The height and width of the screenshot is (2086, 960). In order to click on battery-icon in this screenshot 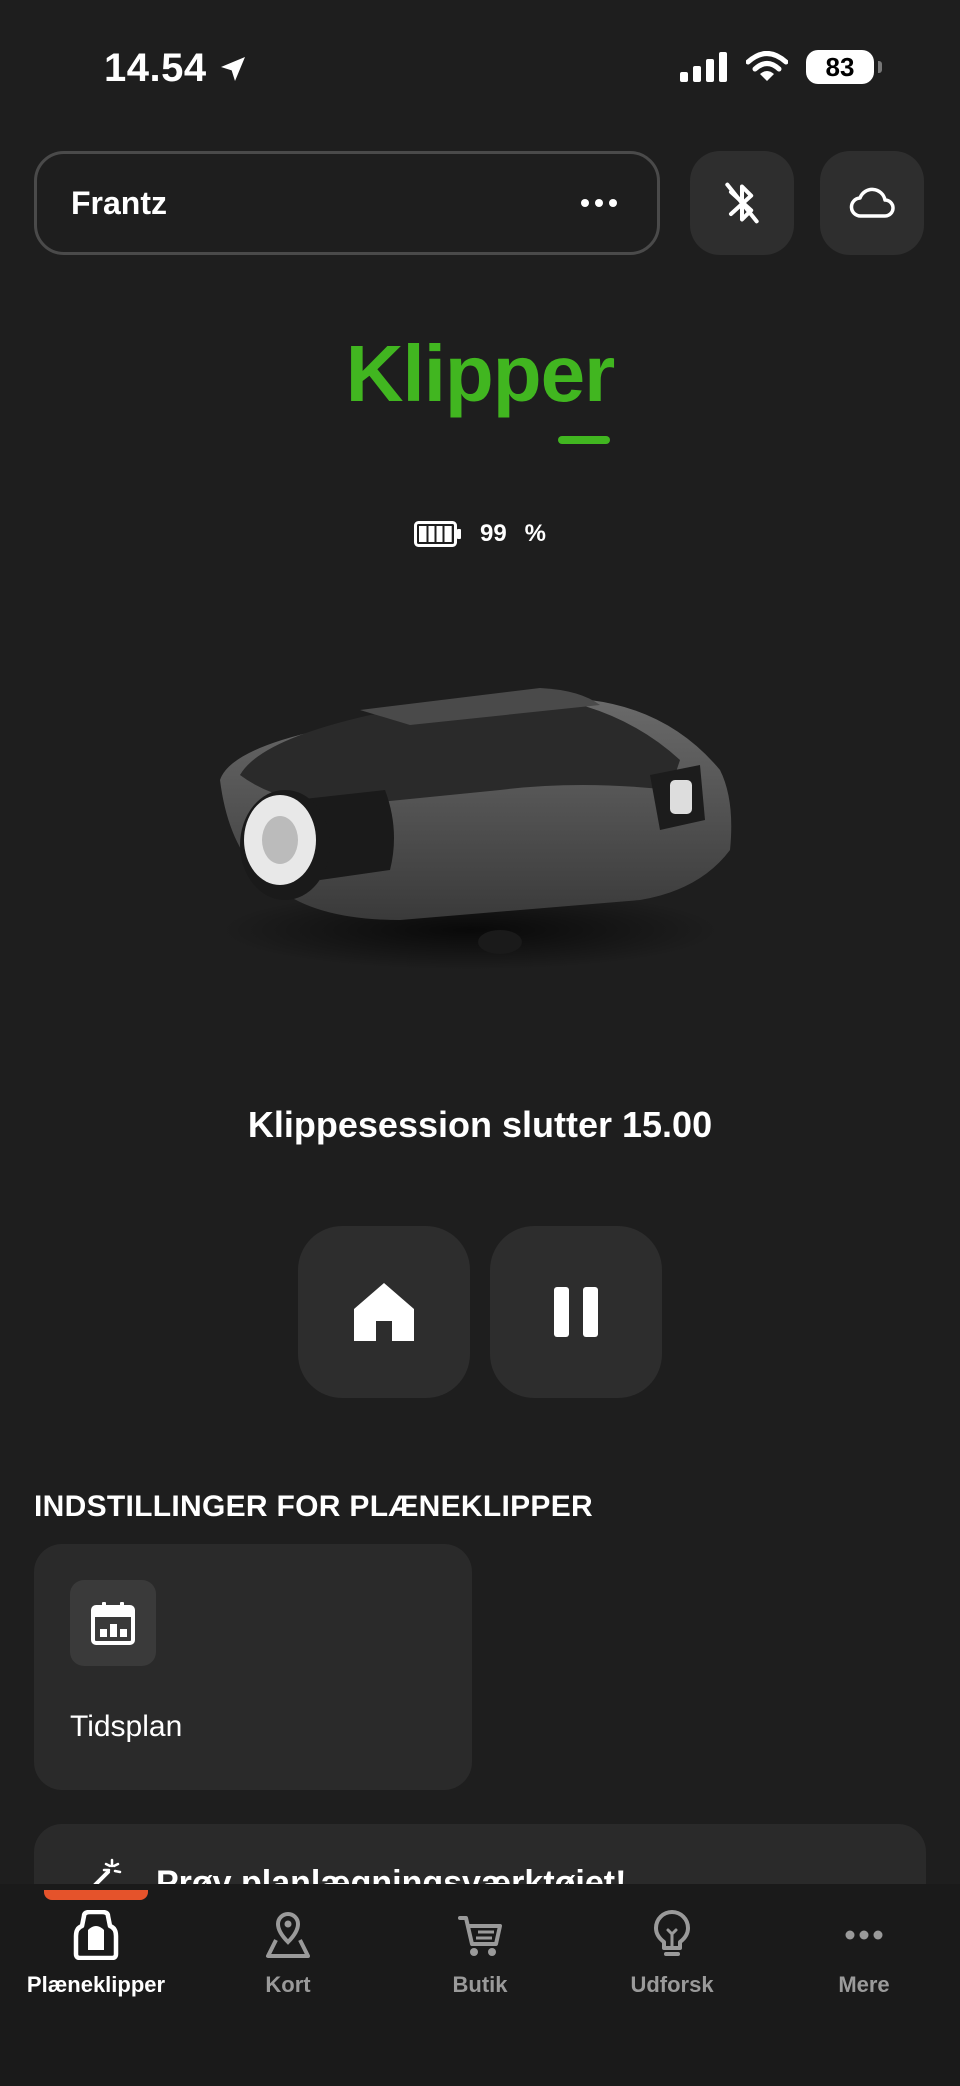, I will do `click(437, 534)`.